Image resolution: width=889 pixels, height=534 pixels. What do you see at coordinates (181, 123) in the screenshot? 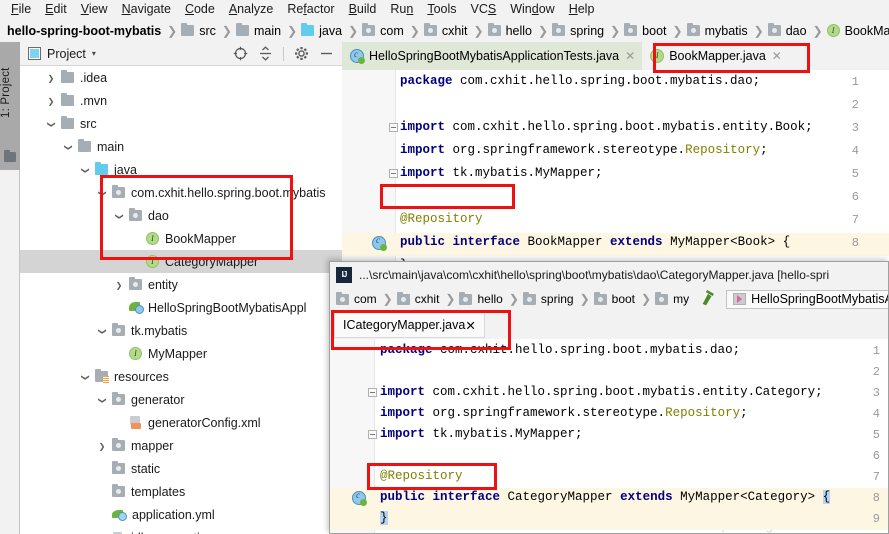
I see `tree-node-src: src` at bounding box center [181, 123].